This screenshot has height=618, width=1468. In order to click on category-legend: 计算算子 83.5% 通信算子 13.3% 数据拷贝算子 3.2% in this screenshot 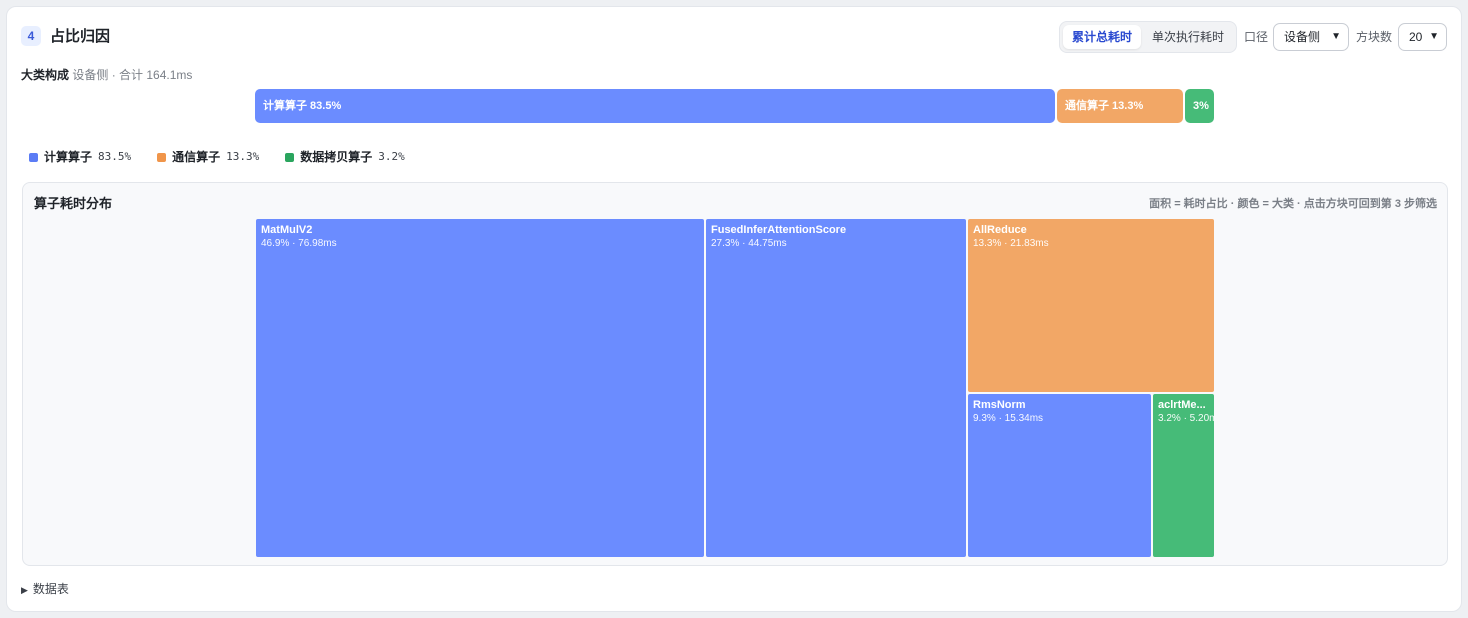, I will do `click(217, 157)`.